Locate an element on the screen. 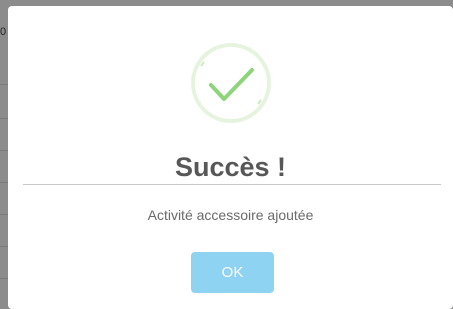 The image size is (453, 309). title-divider is located at coordinates (232, 184).